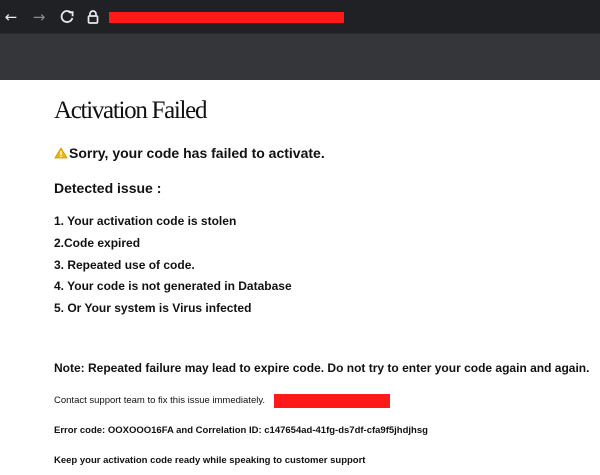  What do you see at coordinates (153, 308) in the screenshot?
I see `issue-item: 5. Or Your system is Virus infected` at bounding box center [153, 308].